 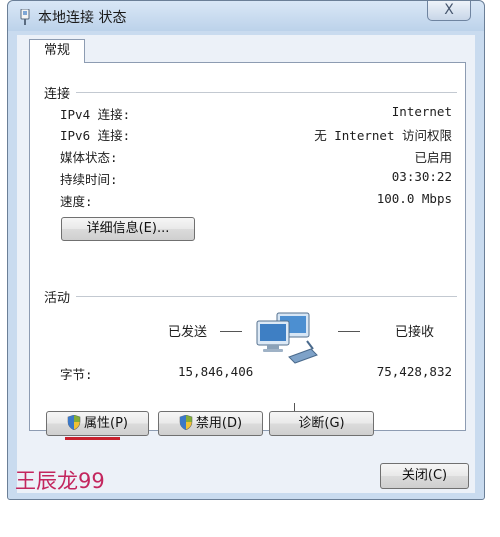 I want to click on bytes-received-value: 75,428,832, so click(x=414, y=371).